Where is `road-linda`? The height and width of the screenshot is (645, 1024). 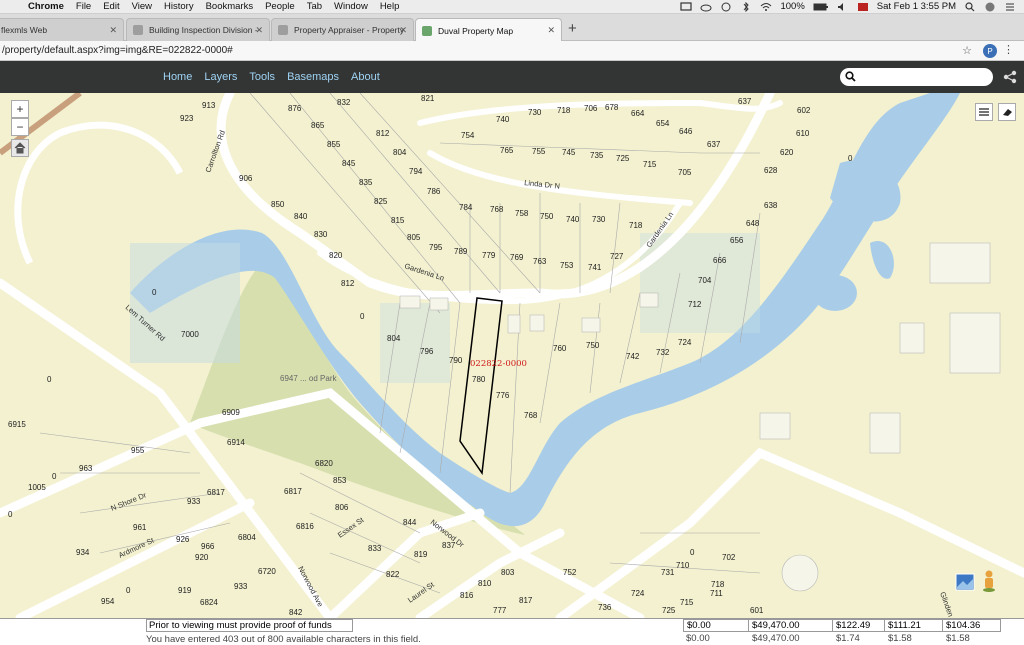
road-linda is located at coordinates (600, 112).